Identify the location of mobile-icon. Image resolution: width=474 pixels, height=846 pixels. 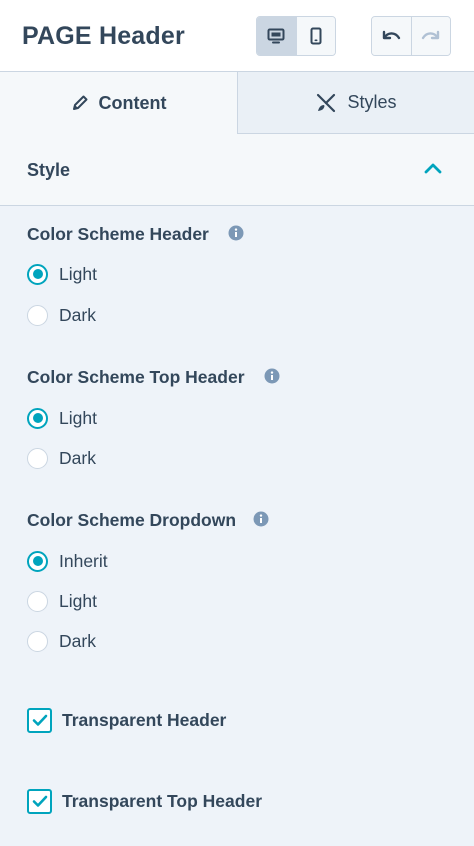
(316, 36).